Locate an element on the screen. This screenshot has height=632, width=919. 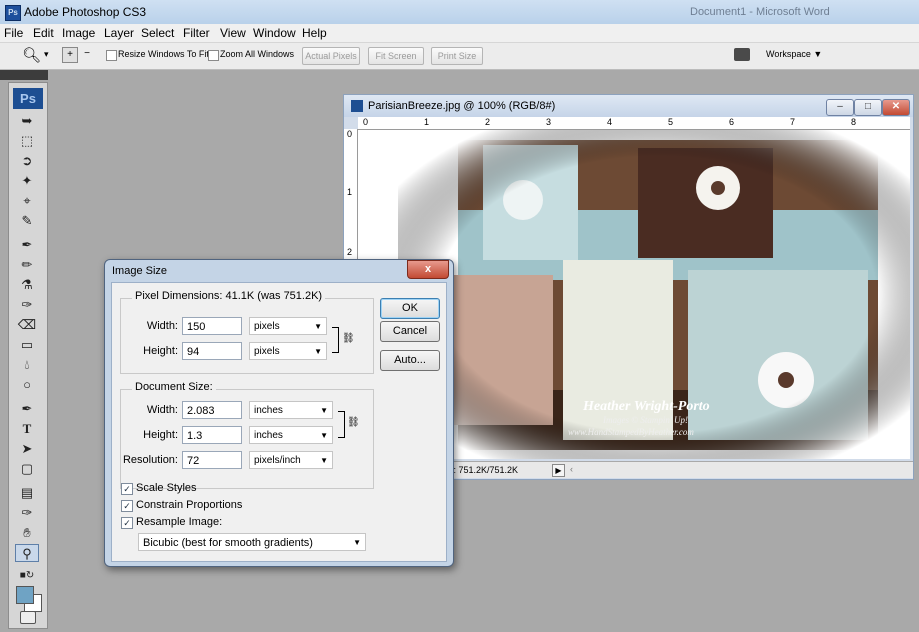
background-window-title: Document1 - Microsoft Word is located at coordinates (760, 12).